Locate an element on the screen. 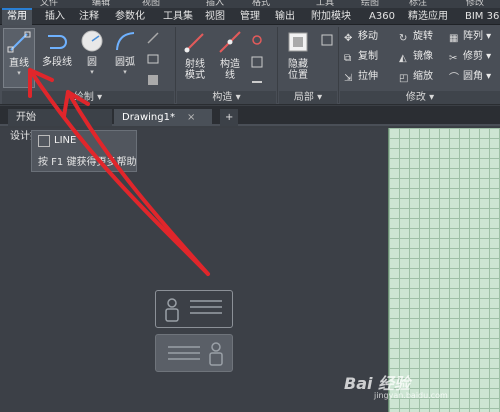  construct-panel-title: 构造 ▾ is located at coordinates (226, 97).